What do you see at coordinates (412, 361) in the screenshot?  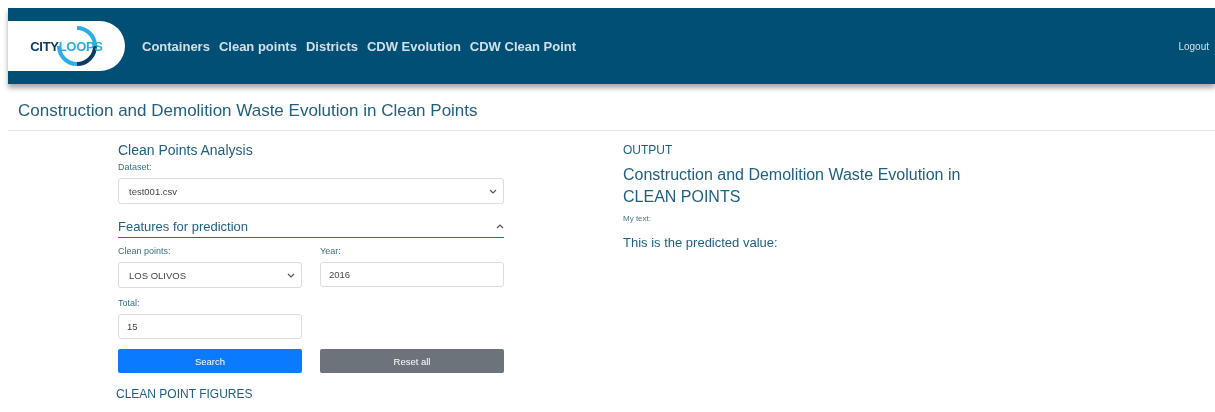 I see `reset-button: Reset all` at bounding box center [412, 361].